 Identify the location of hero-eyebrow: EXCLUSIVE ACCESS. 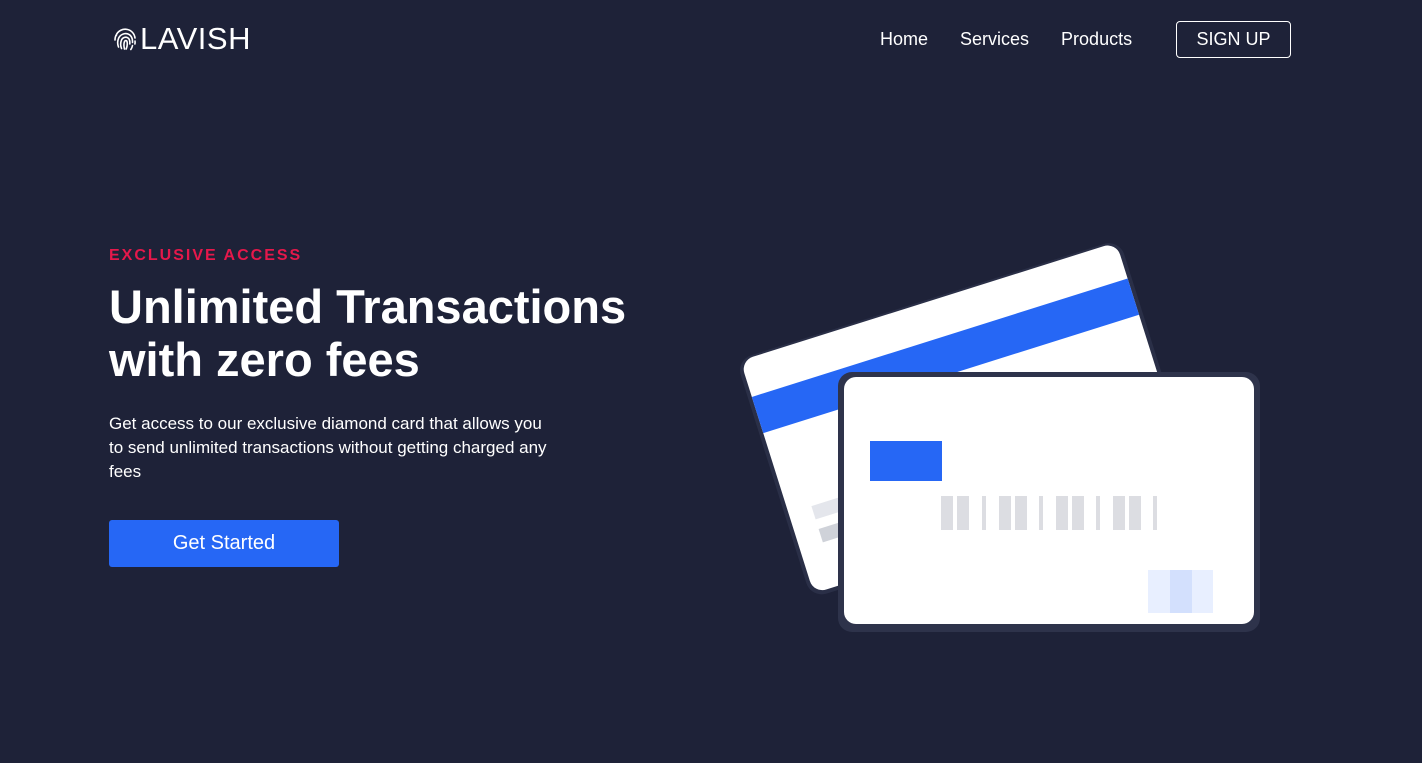
(206, 255).